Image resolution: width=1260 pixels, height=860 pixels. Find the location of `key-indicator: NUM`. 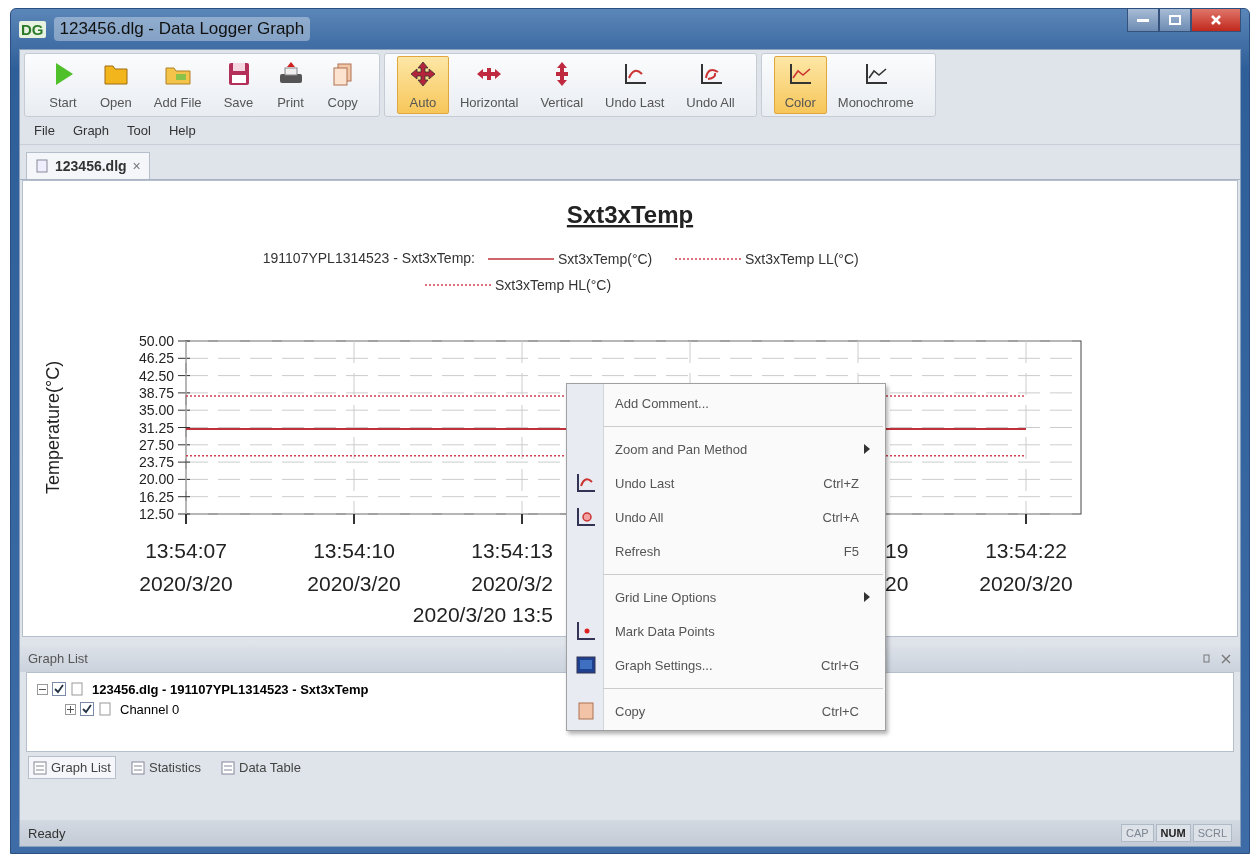

key-indicator: NUM is located at coordinates (1173, 833).